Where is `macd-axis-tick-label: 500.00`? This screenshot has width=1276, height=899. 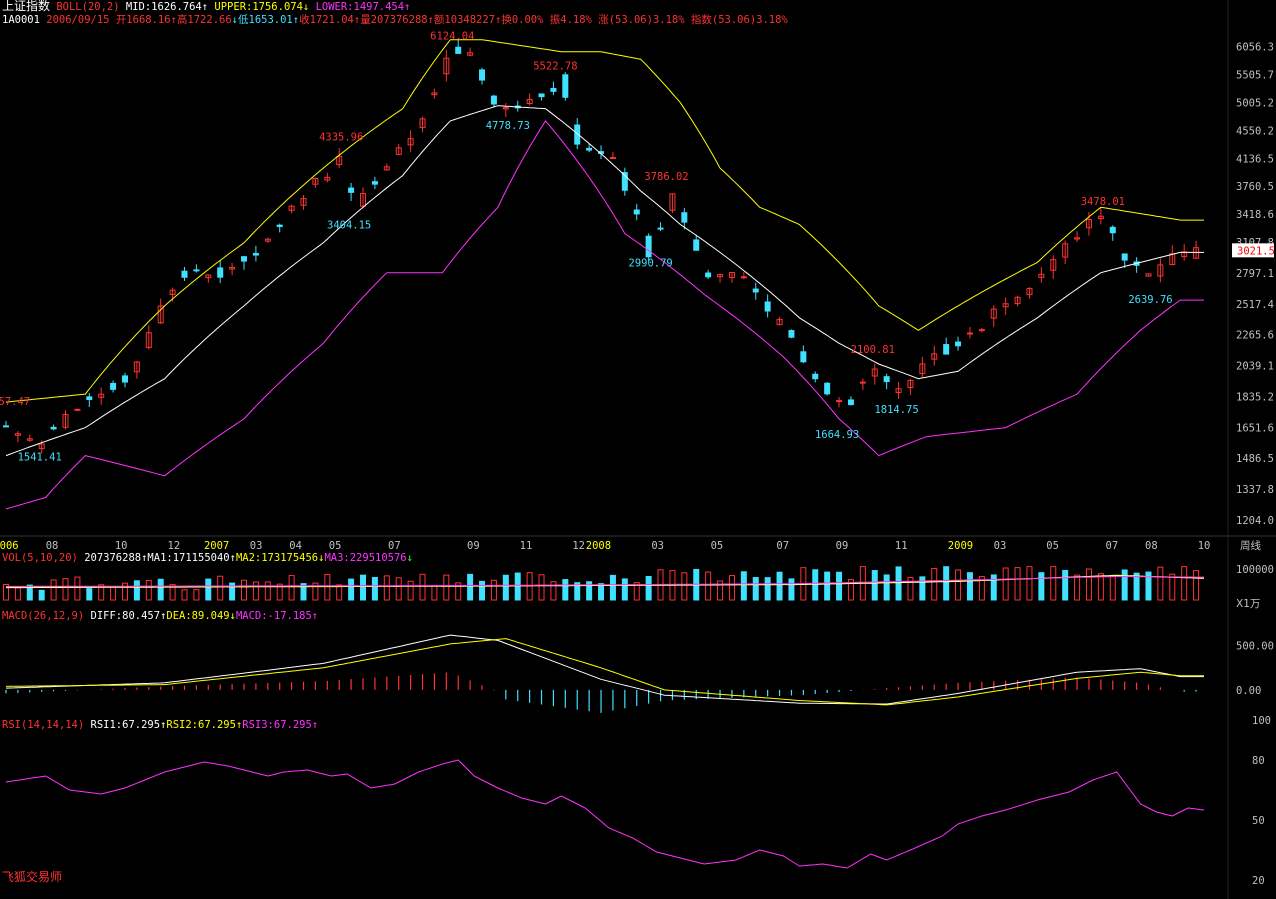
macd-axis-tick-label: 500.00 is located at coordinates (1255, 647).